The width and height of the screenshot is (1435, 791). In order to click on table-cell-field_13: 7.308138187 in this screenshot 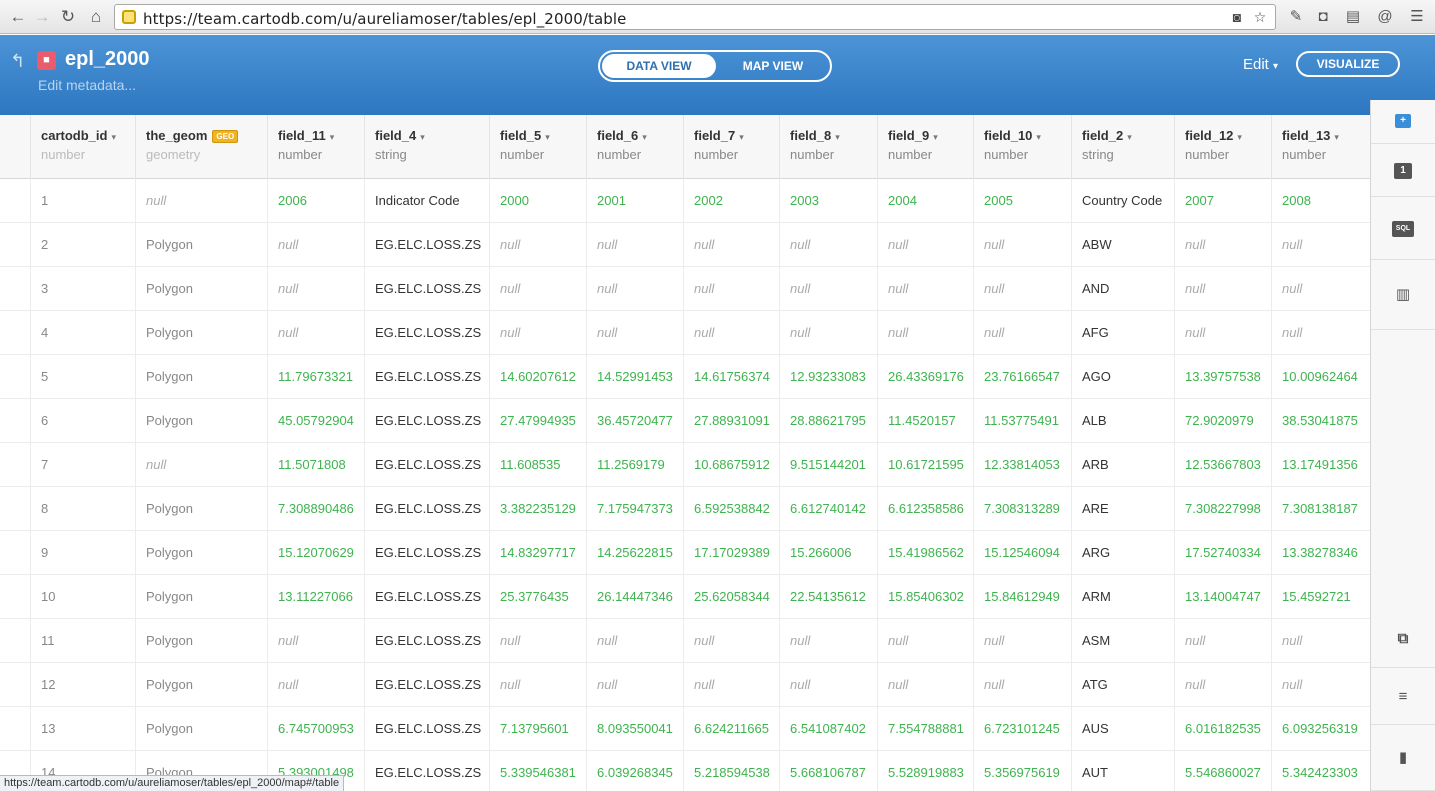, I will do `click(1320, 509)`.